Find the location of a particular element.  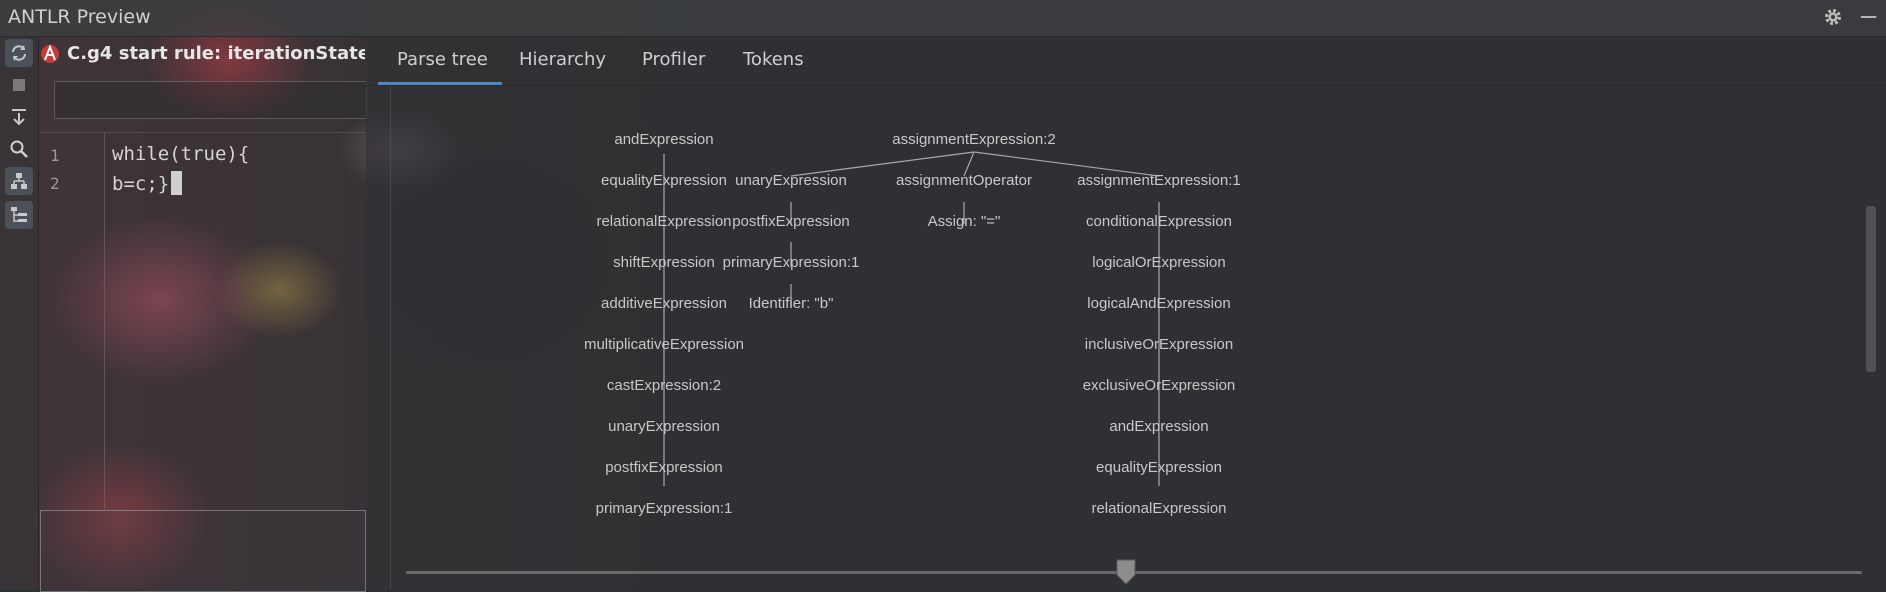

zoom-slider-thumb is located at coordinates (1126, 572).